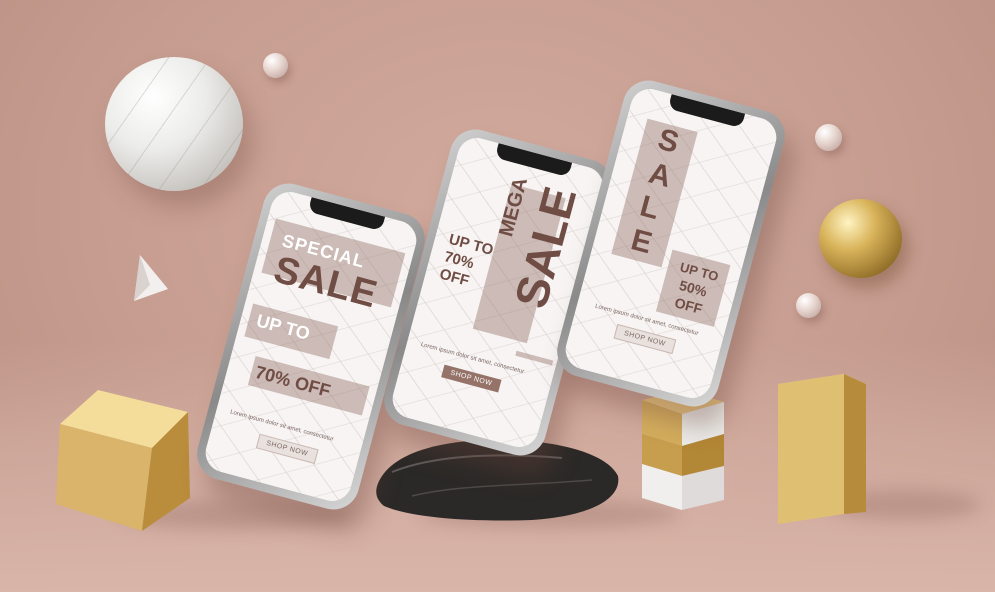 The width and height of the screenshot is (995, 592). Describe the element at coordinates (534, 358) in the screenshot. I see `divider-bar` at that location.